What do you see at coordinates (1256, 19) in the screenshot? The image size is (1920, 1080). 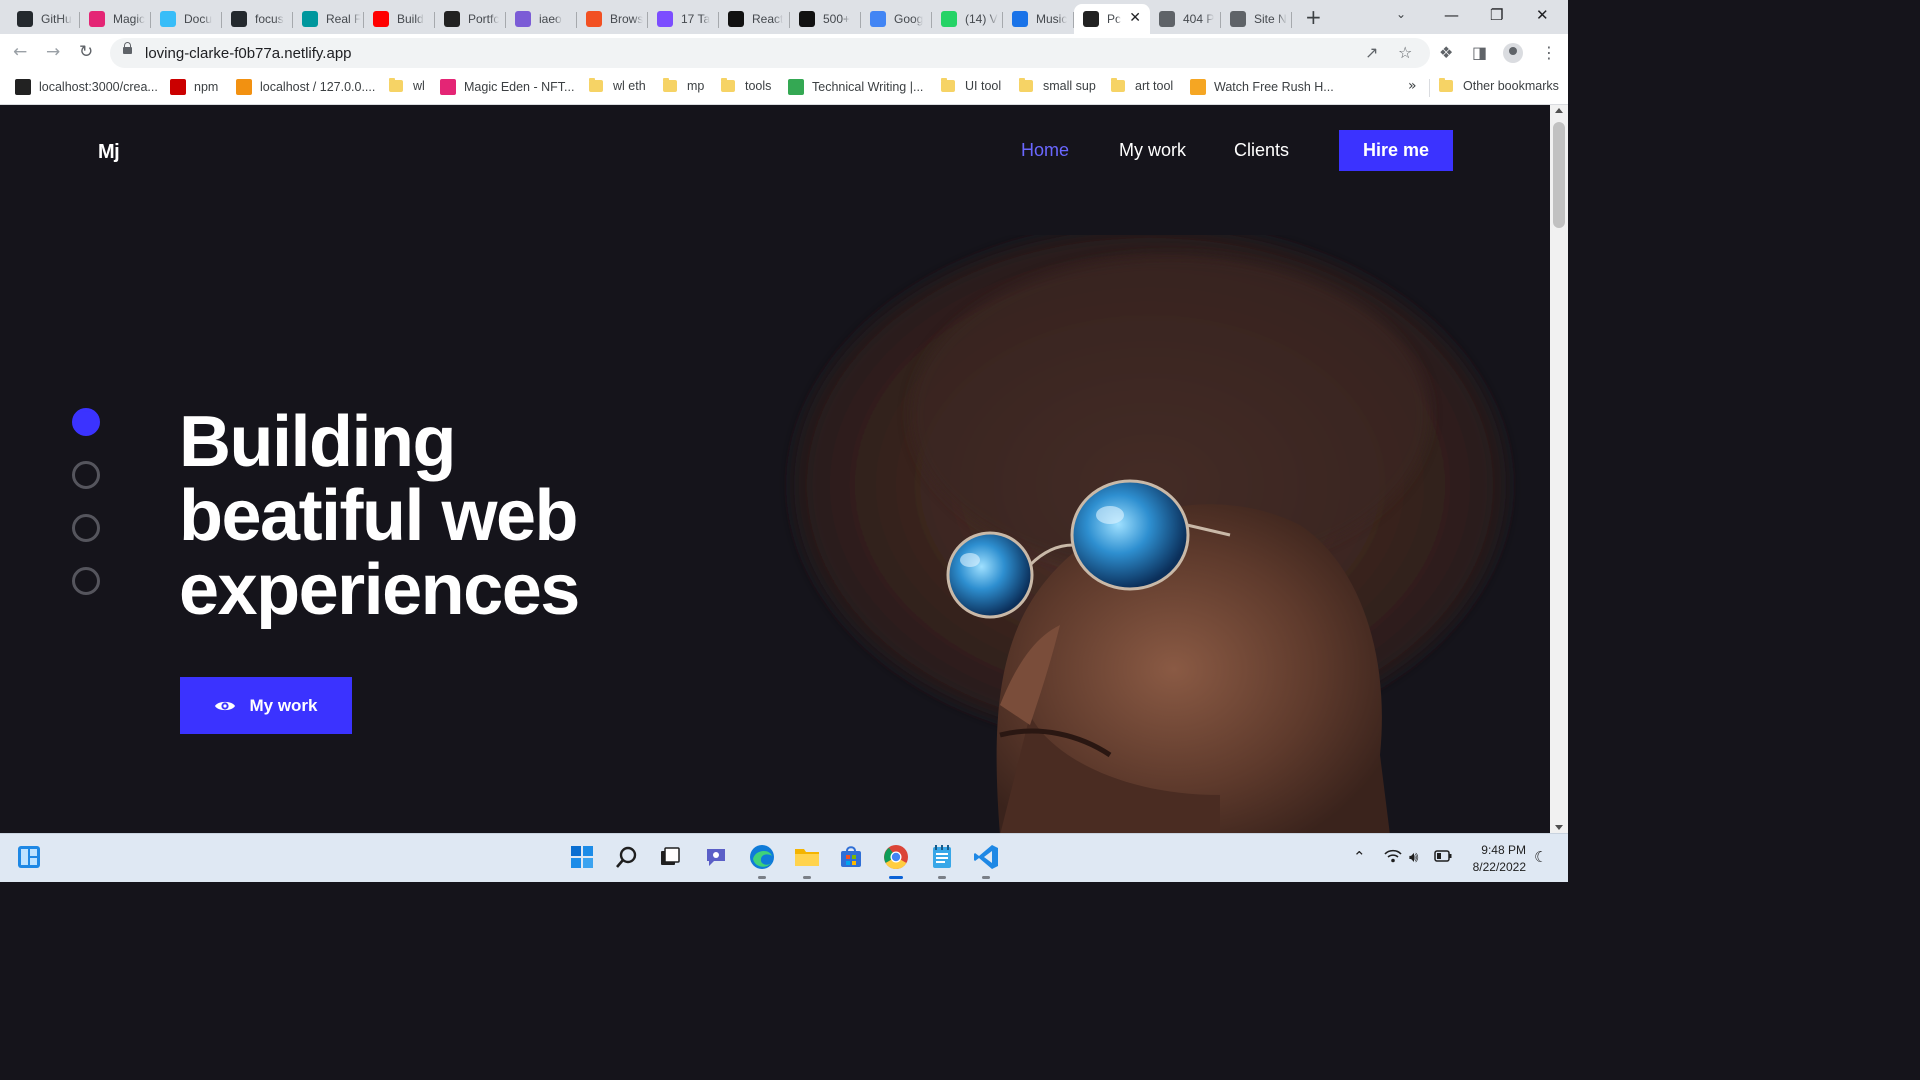 I see `browser-tab: Site N` at bounding box center [1256, 19].